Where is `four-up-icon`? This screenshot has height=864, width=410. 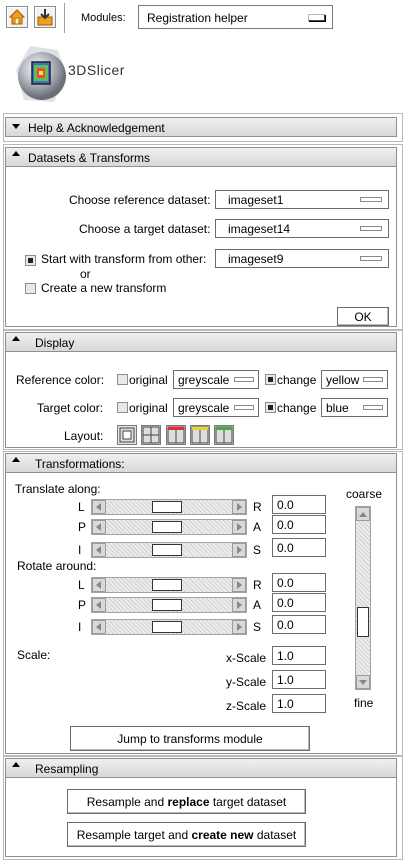
four-up-icon is located at coordinates (151, 435).